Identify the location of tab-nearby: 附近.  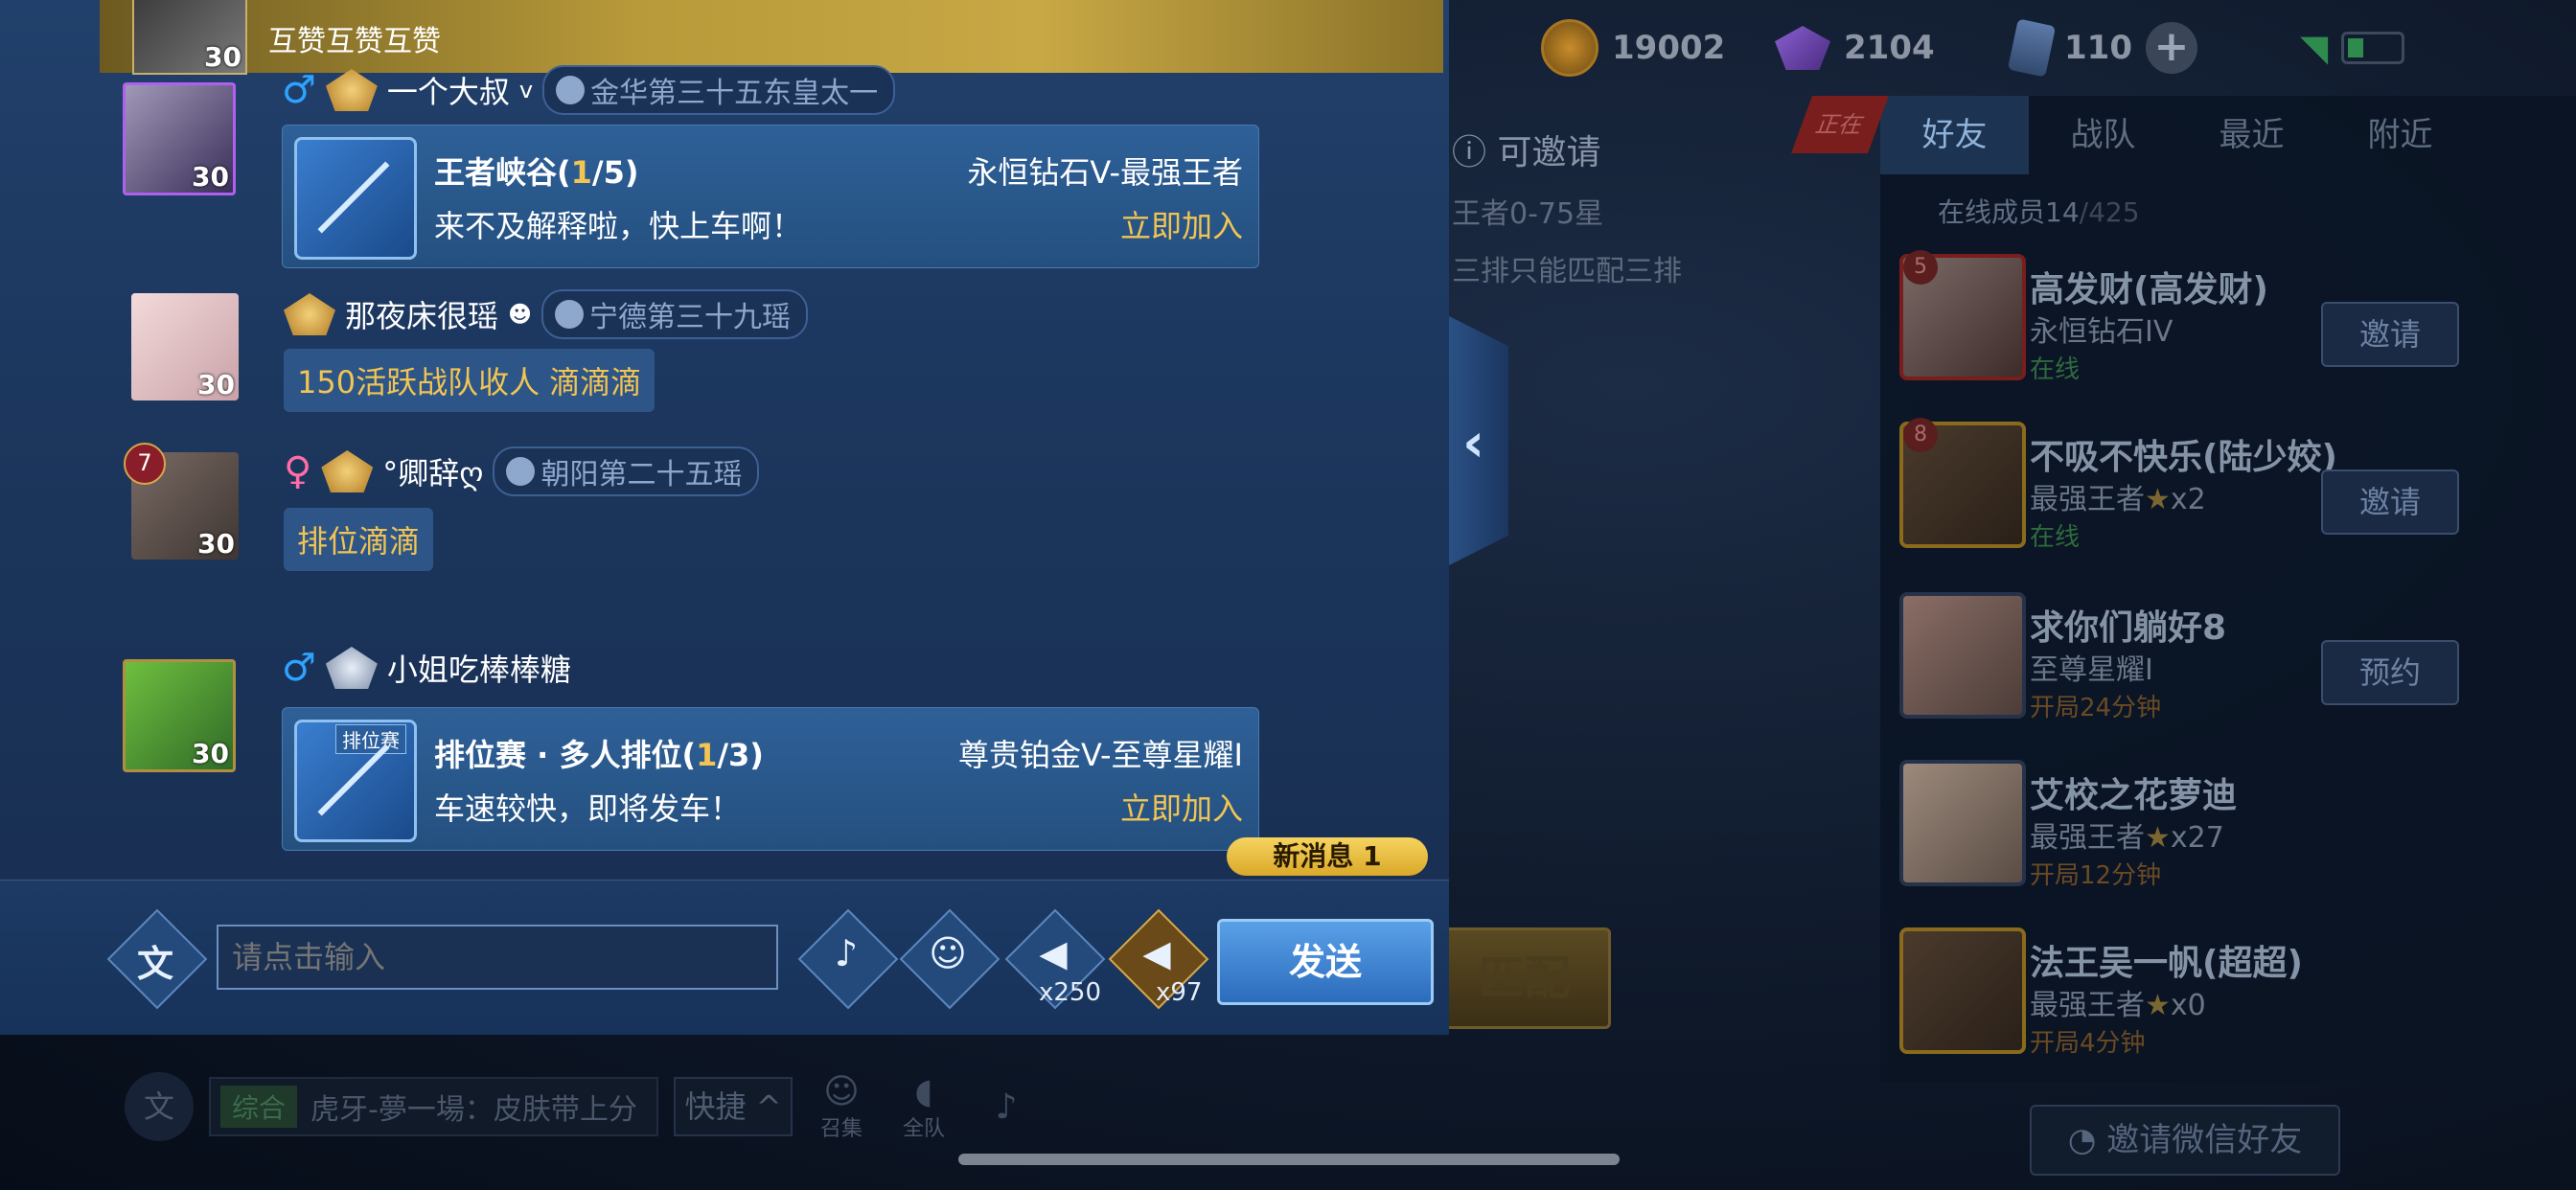
(2400, 135).